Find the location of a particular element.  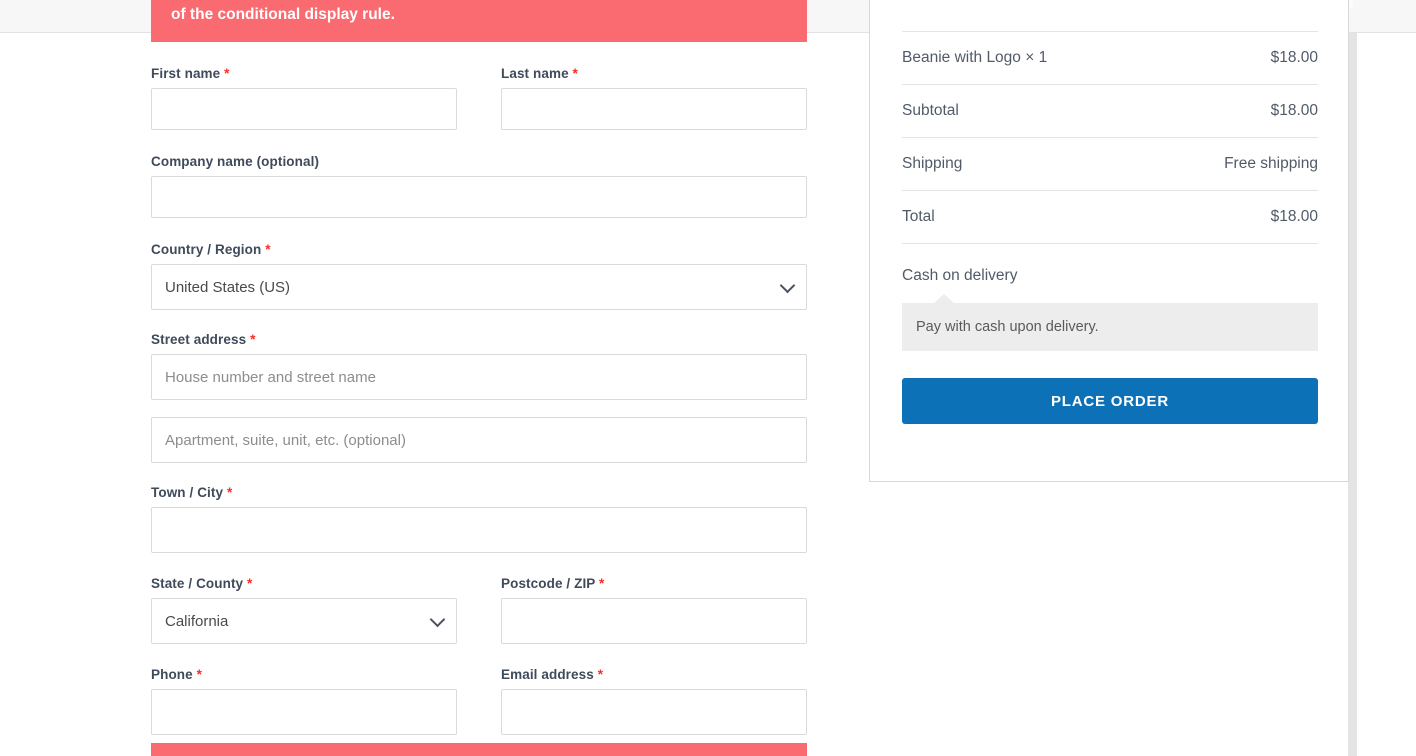

state-select-wrap is located at coordinates (304, 621).